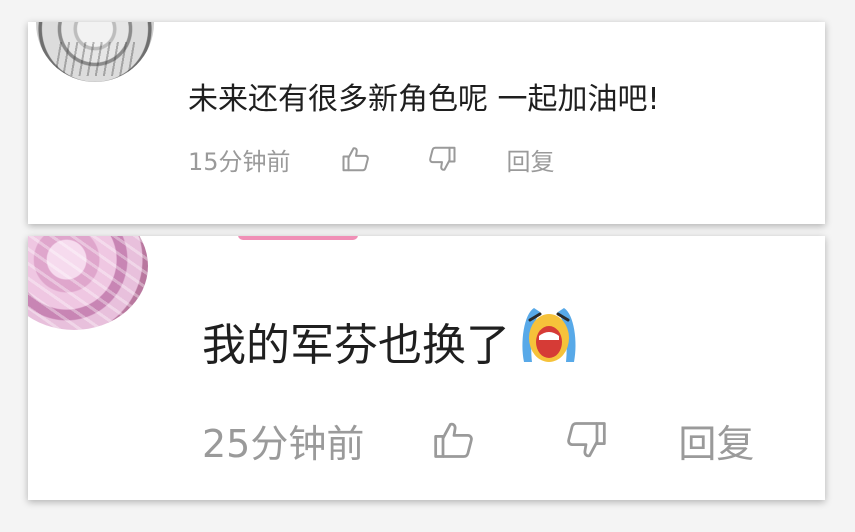 This screenshot has height=532, width=855. I want to click on comment-actions: 15分钟前 回复, so click(371, 159).